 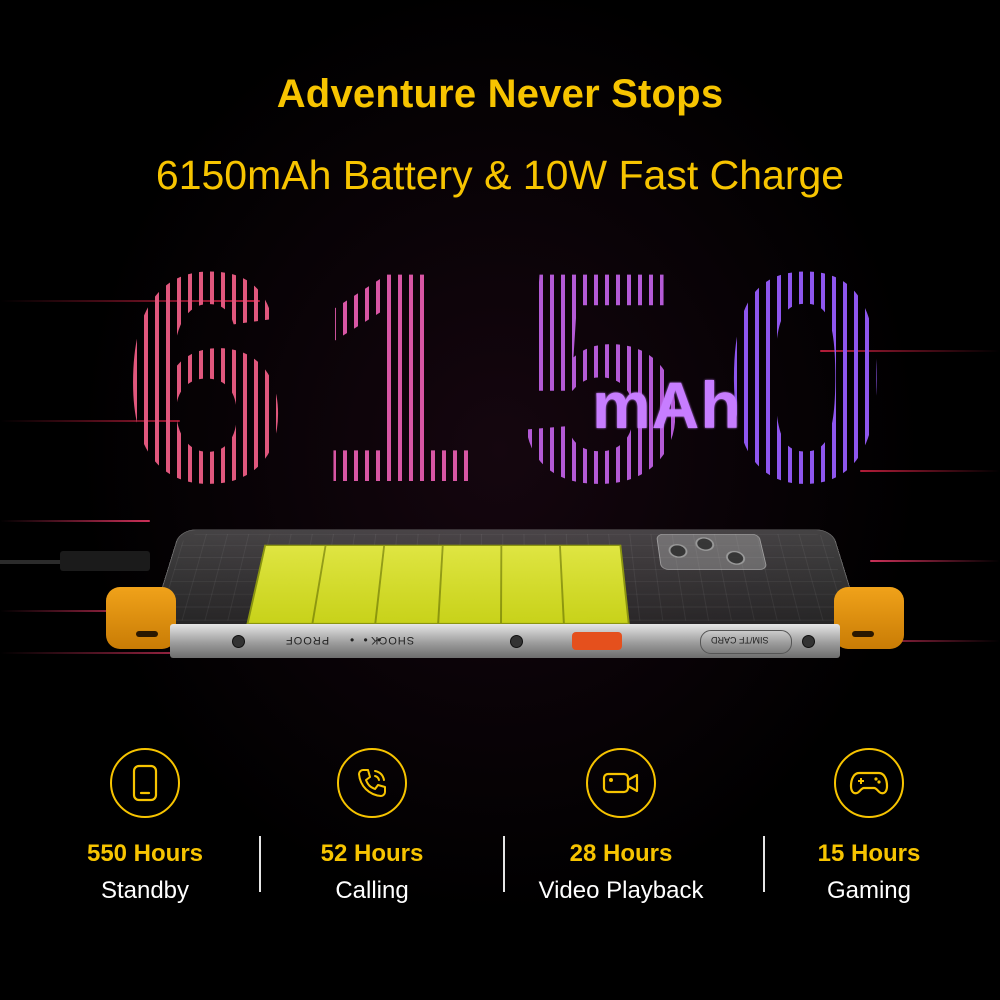 I want to click on left-bumper, so click(x=141, y=618).